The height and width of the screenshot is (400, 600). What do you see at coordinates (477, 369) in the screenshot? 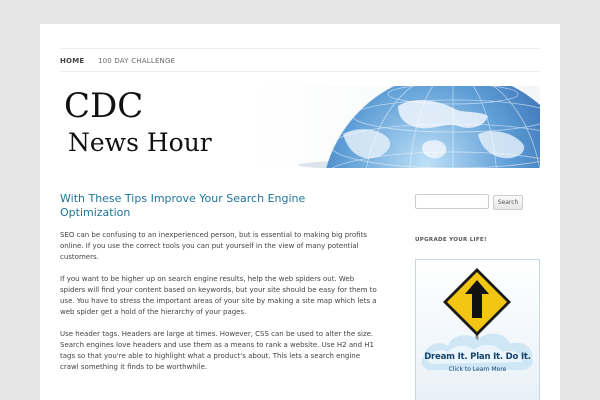
I see `ad-link: Click to Learn More` at bounding box center [477, 369].